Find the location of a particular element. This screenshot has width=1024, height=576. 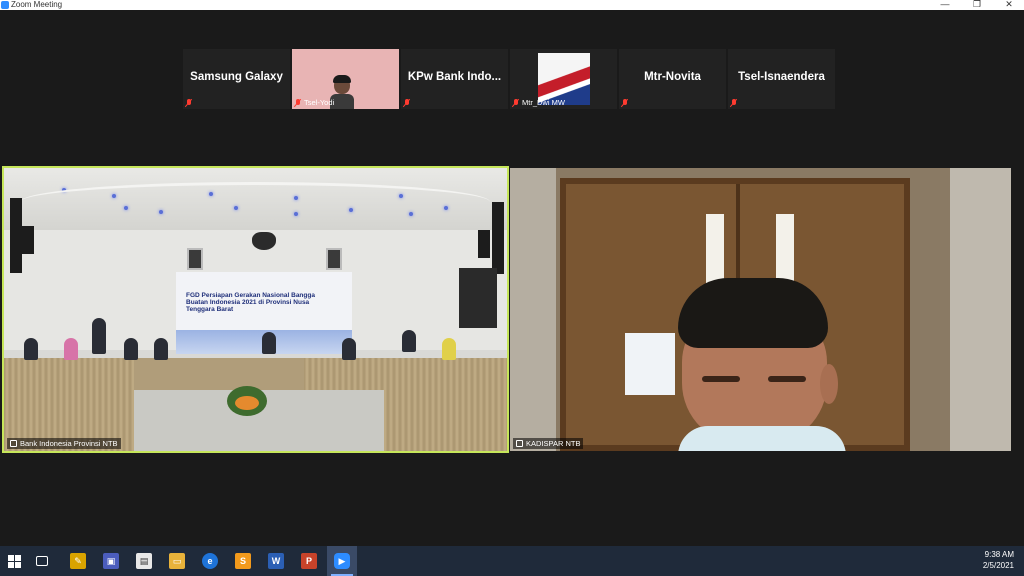

participant-label: Bank Indonesia Provinsi NTB is located at coordinates (64, 443).